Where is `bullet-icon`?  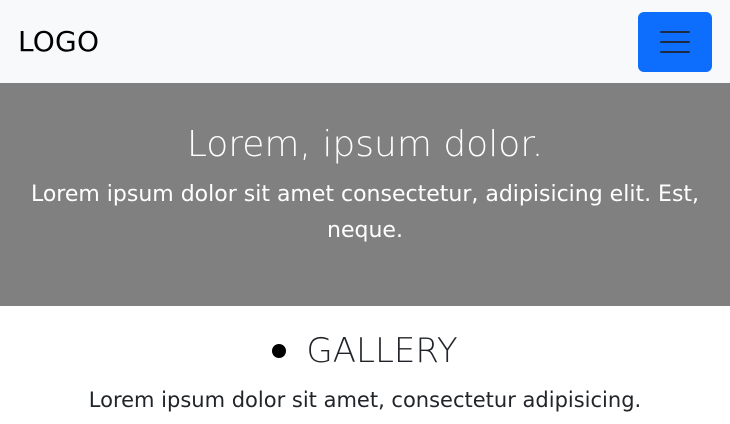 bullet-icon is located at coordinates (279, 351).